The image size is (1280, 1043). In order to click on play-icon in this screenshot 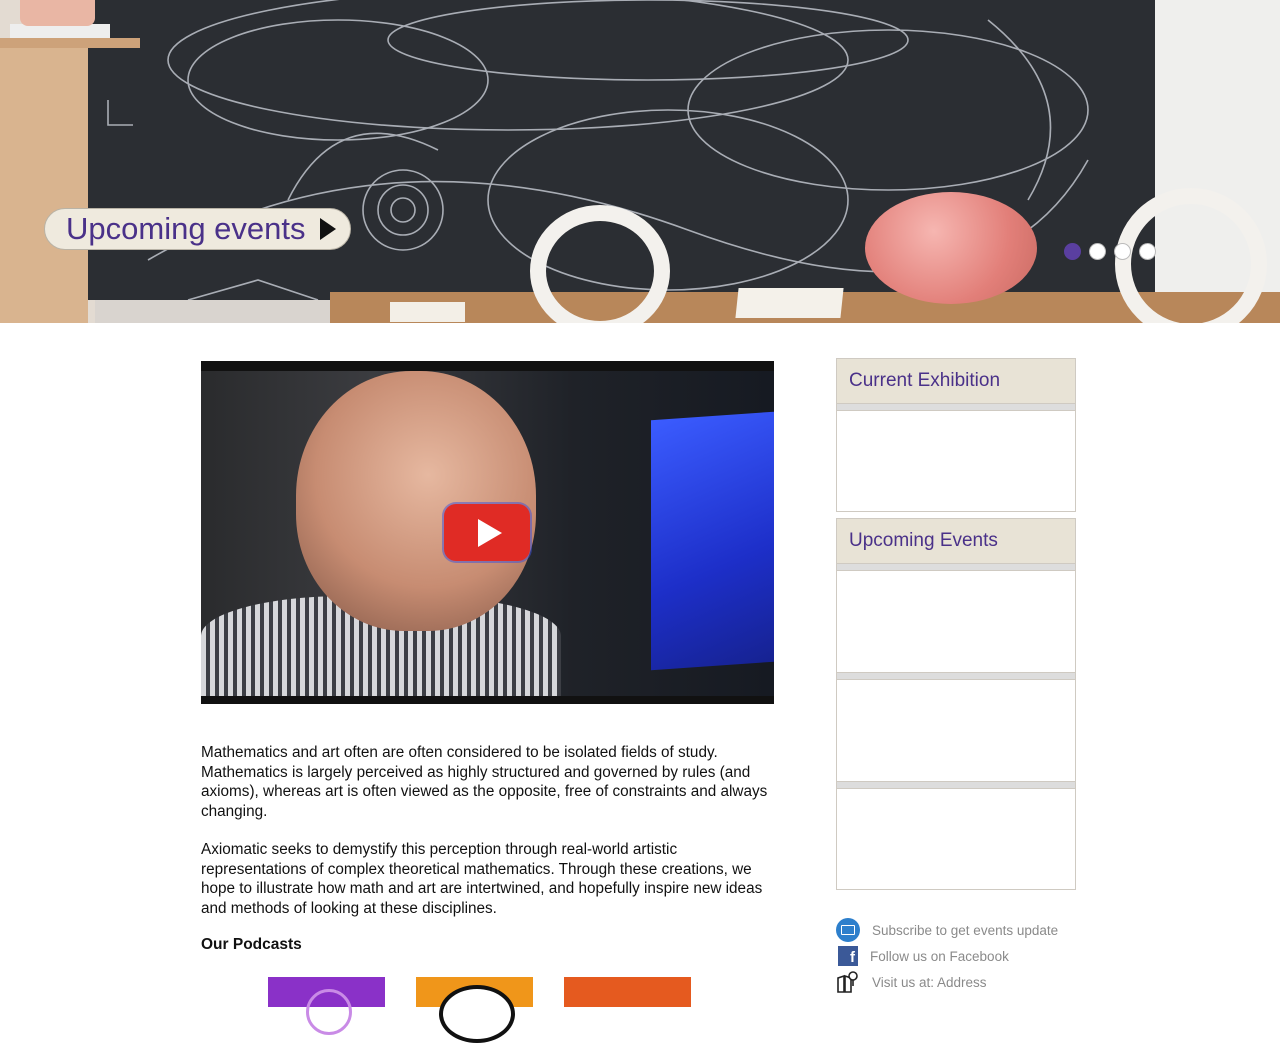, I will do `click(490, 532)`.